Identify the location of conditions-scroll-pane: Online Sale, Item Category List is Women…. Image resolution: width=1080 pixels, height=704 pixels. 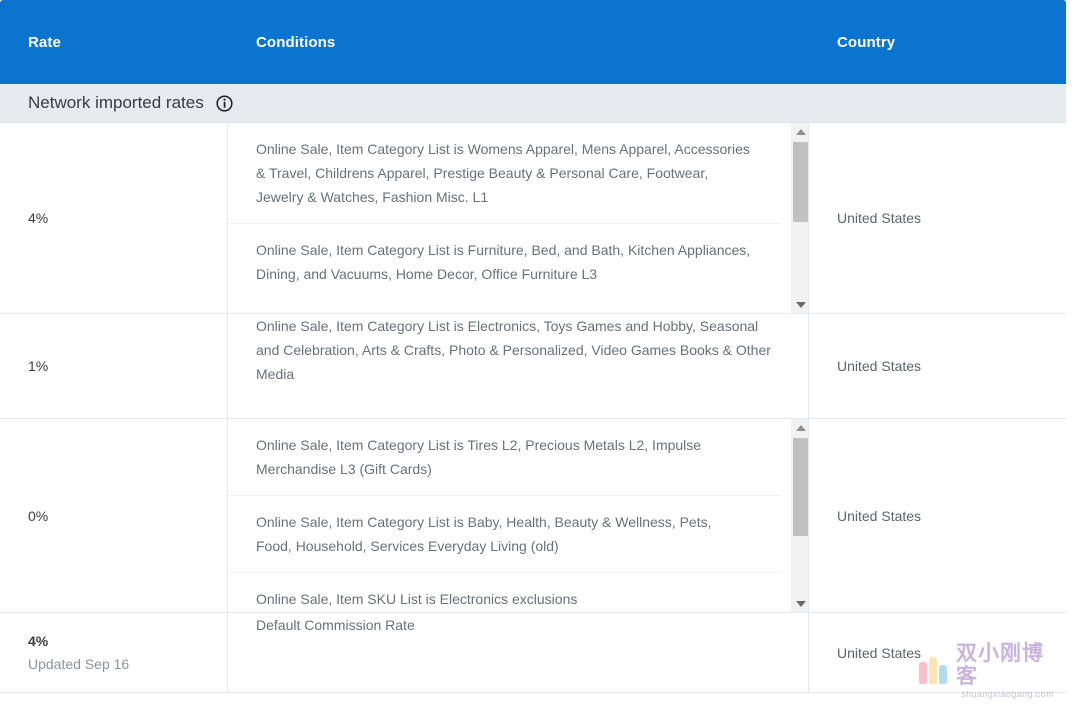
(518, 218).